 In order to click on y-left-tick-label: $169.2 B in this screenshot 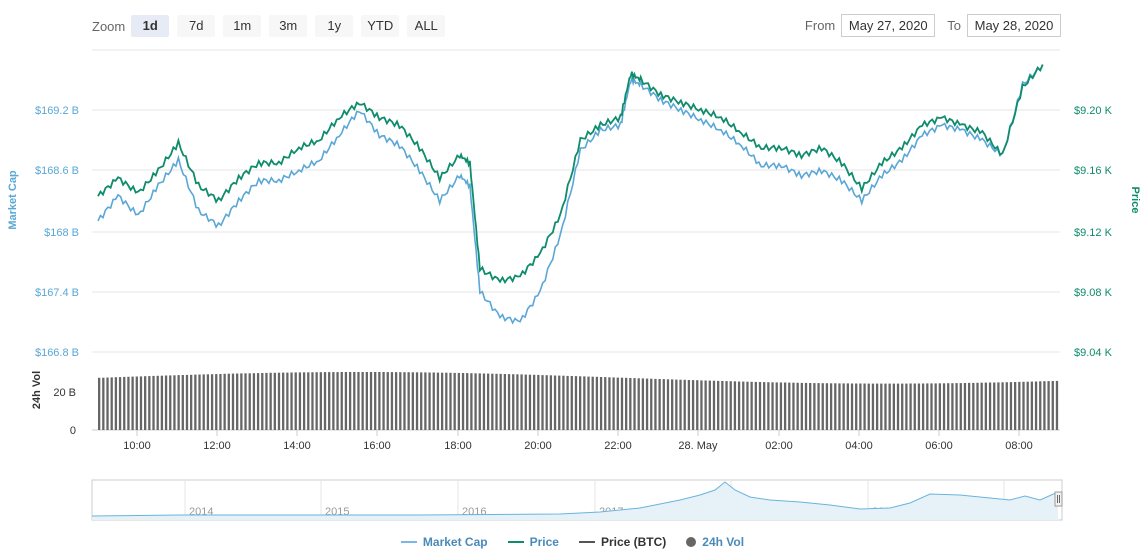, I will do `click(57, 111)`.